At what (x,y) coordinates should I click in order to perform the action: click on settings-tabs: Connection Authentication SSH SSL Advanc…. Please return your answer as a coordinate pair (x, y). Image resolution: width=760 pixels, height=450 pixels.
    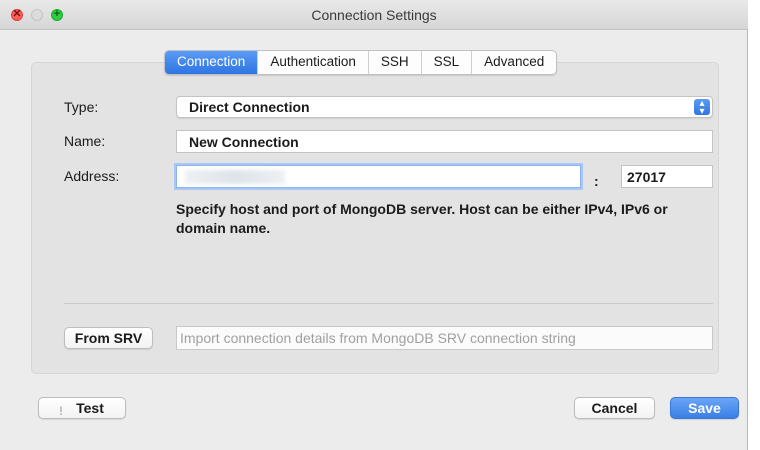
    Looking at the image, I should click on (361, 62).